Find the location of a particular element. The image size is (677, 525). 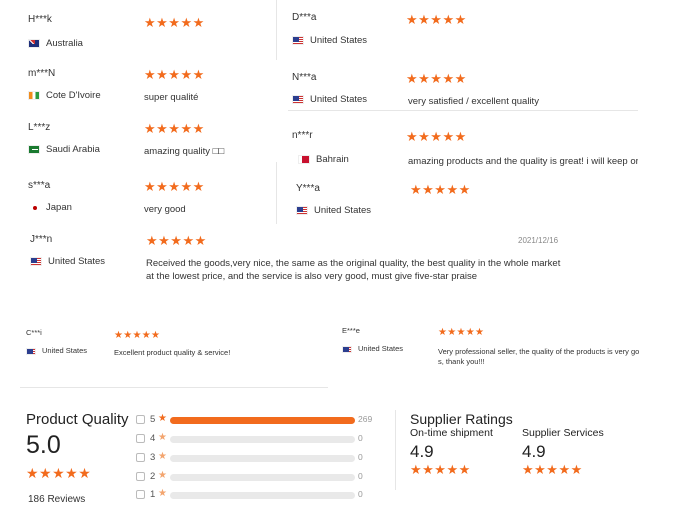

supplier-services-stars: ★★★★★ is located at coordinates (552, 469).